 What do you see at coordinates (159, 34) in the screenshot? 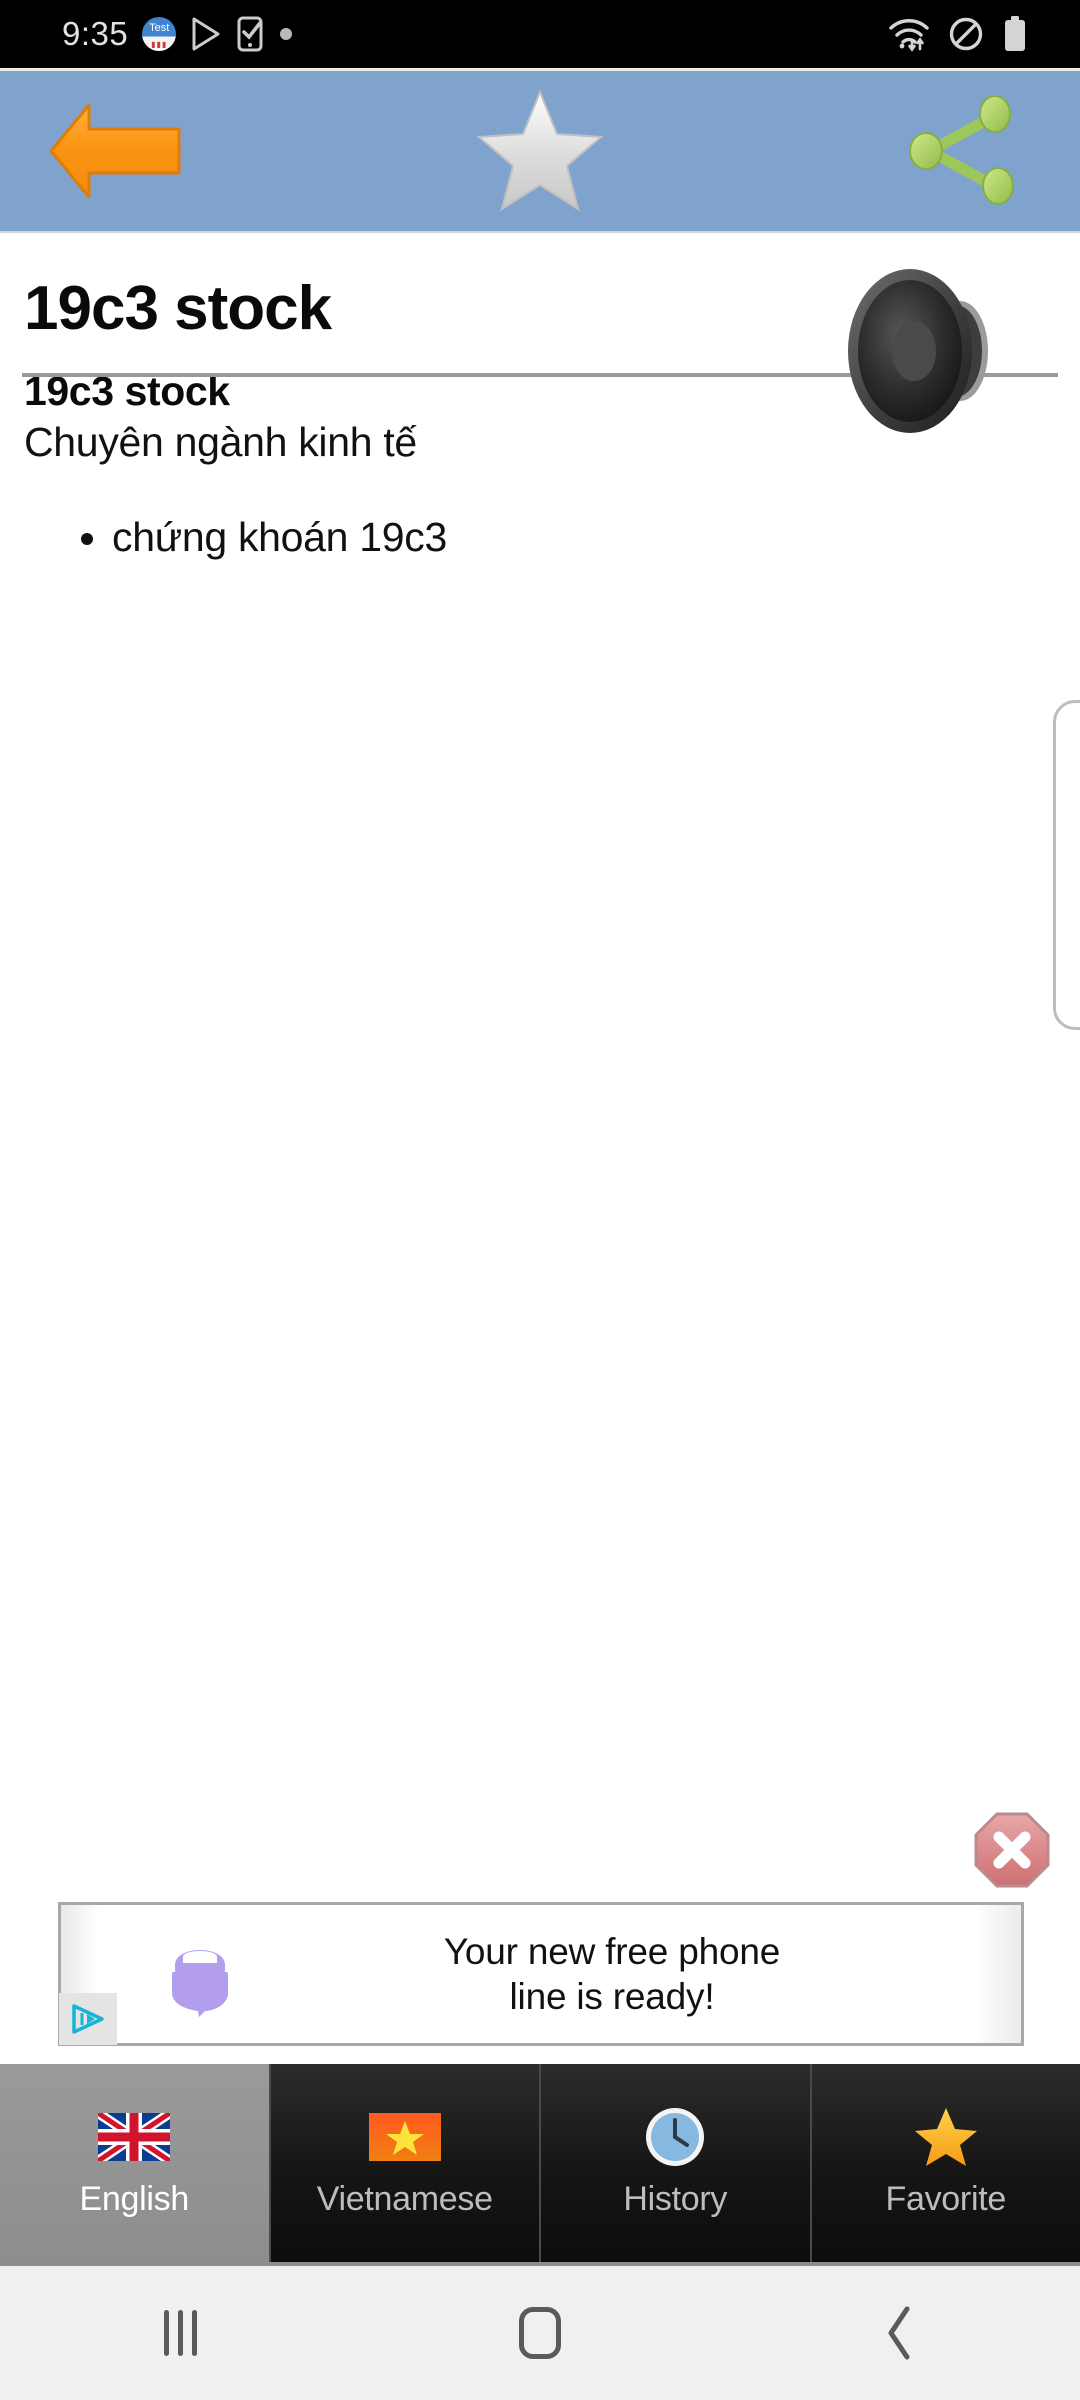
I see `test-app-icon: Test ▮▮▮` at bounding box center [159, 34].